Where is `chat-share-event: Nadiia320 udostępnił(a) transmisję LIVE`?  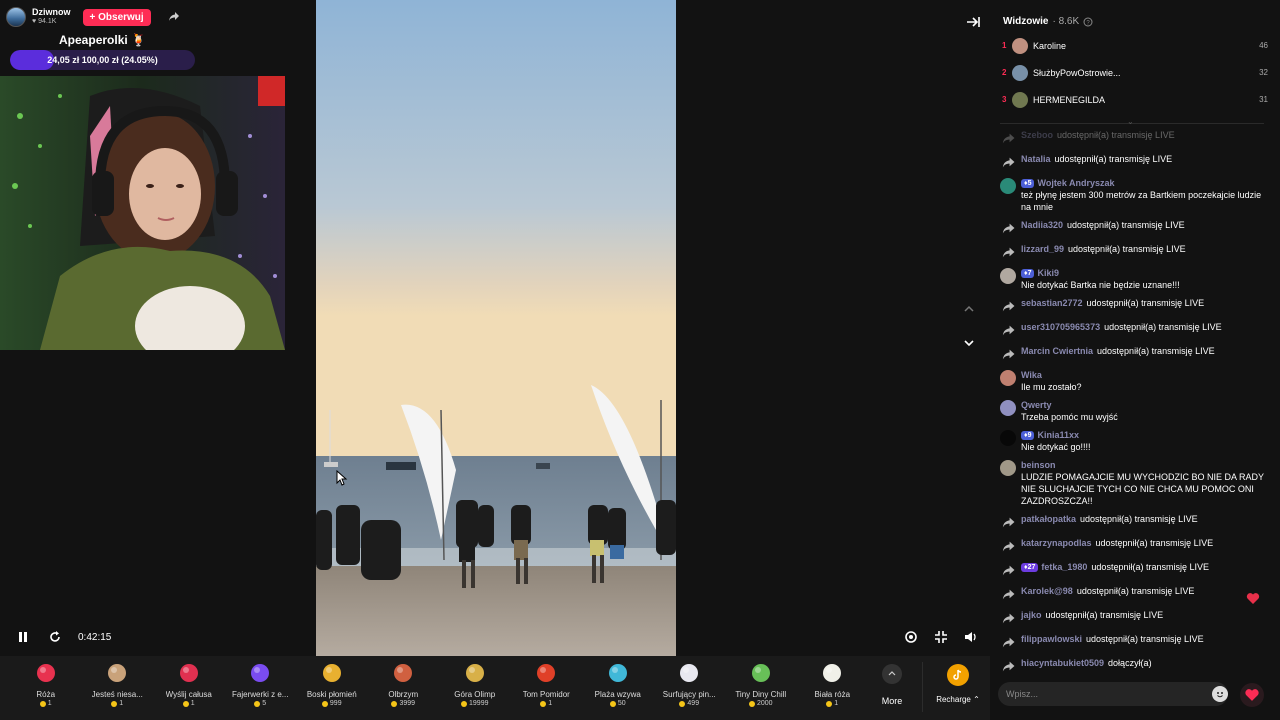
chat-share-event: Nadiia320 udostępnił(a) transmisję LIVE is located at coordinates (1135, 228).